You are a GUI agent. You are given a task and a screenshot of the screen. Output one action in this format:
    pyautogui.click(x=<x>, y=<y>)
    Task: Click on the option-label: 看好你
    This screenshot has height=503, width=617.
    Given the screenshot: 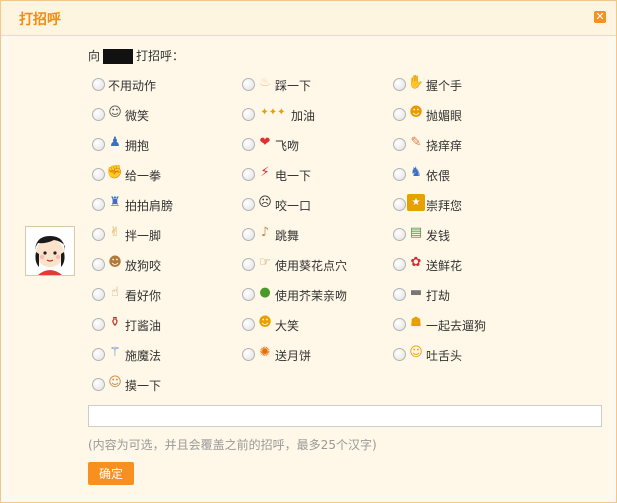 What is the action you would take?
    pyautogui.click(x=143, y=296)
    